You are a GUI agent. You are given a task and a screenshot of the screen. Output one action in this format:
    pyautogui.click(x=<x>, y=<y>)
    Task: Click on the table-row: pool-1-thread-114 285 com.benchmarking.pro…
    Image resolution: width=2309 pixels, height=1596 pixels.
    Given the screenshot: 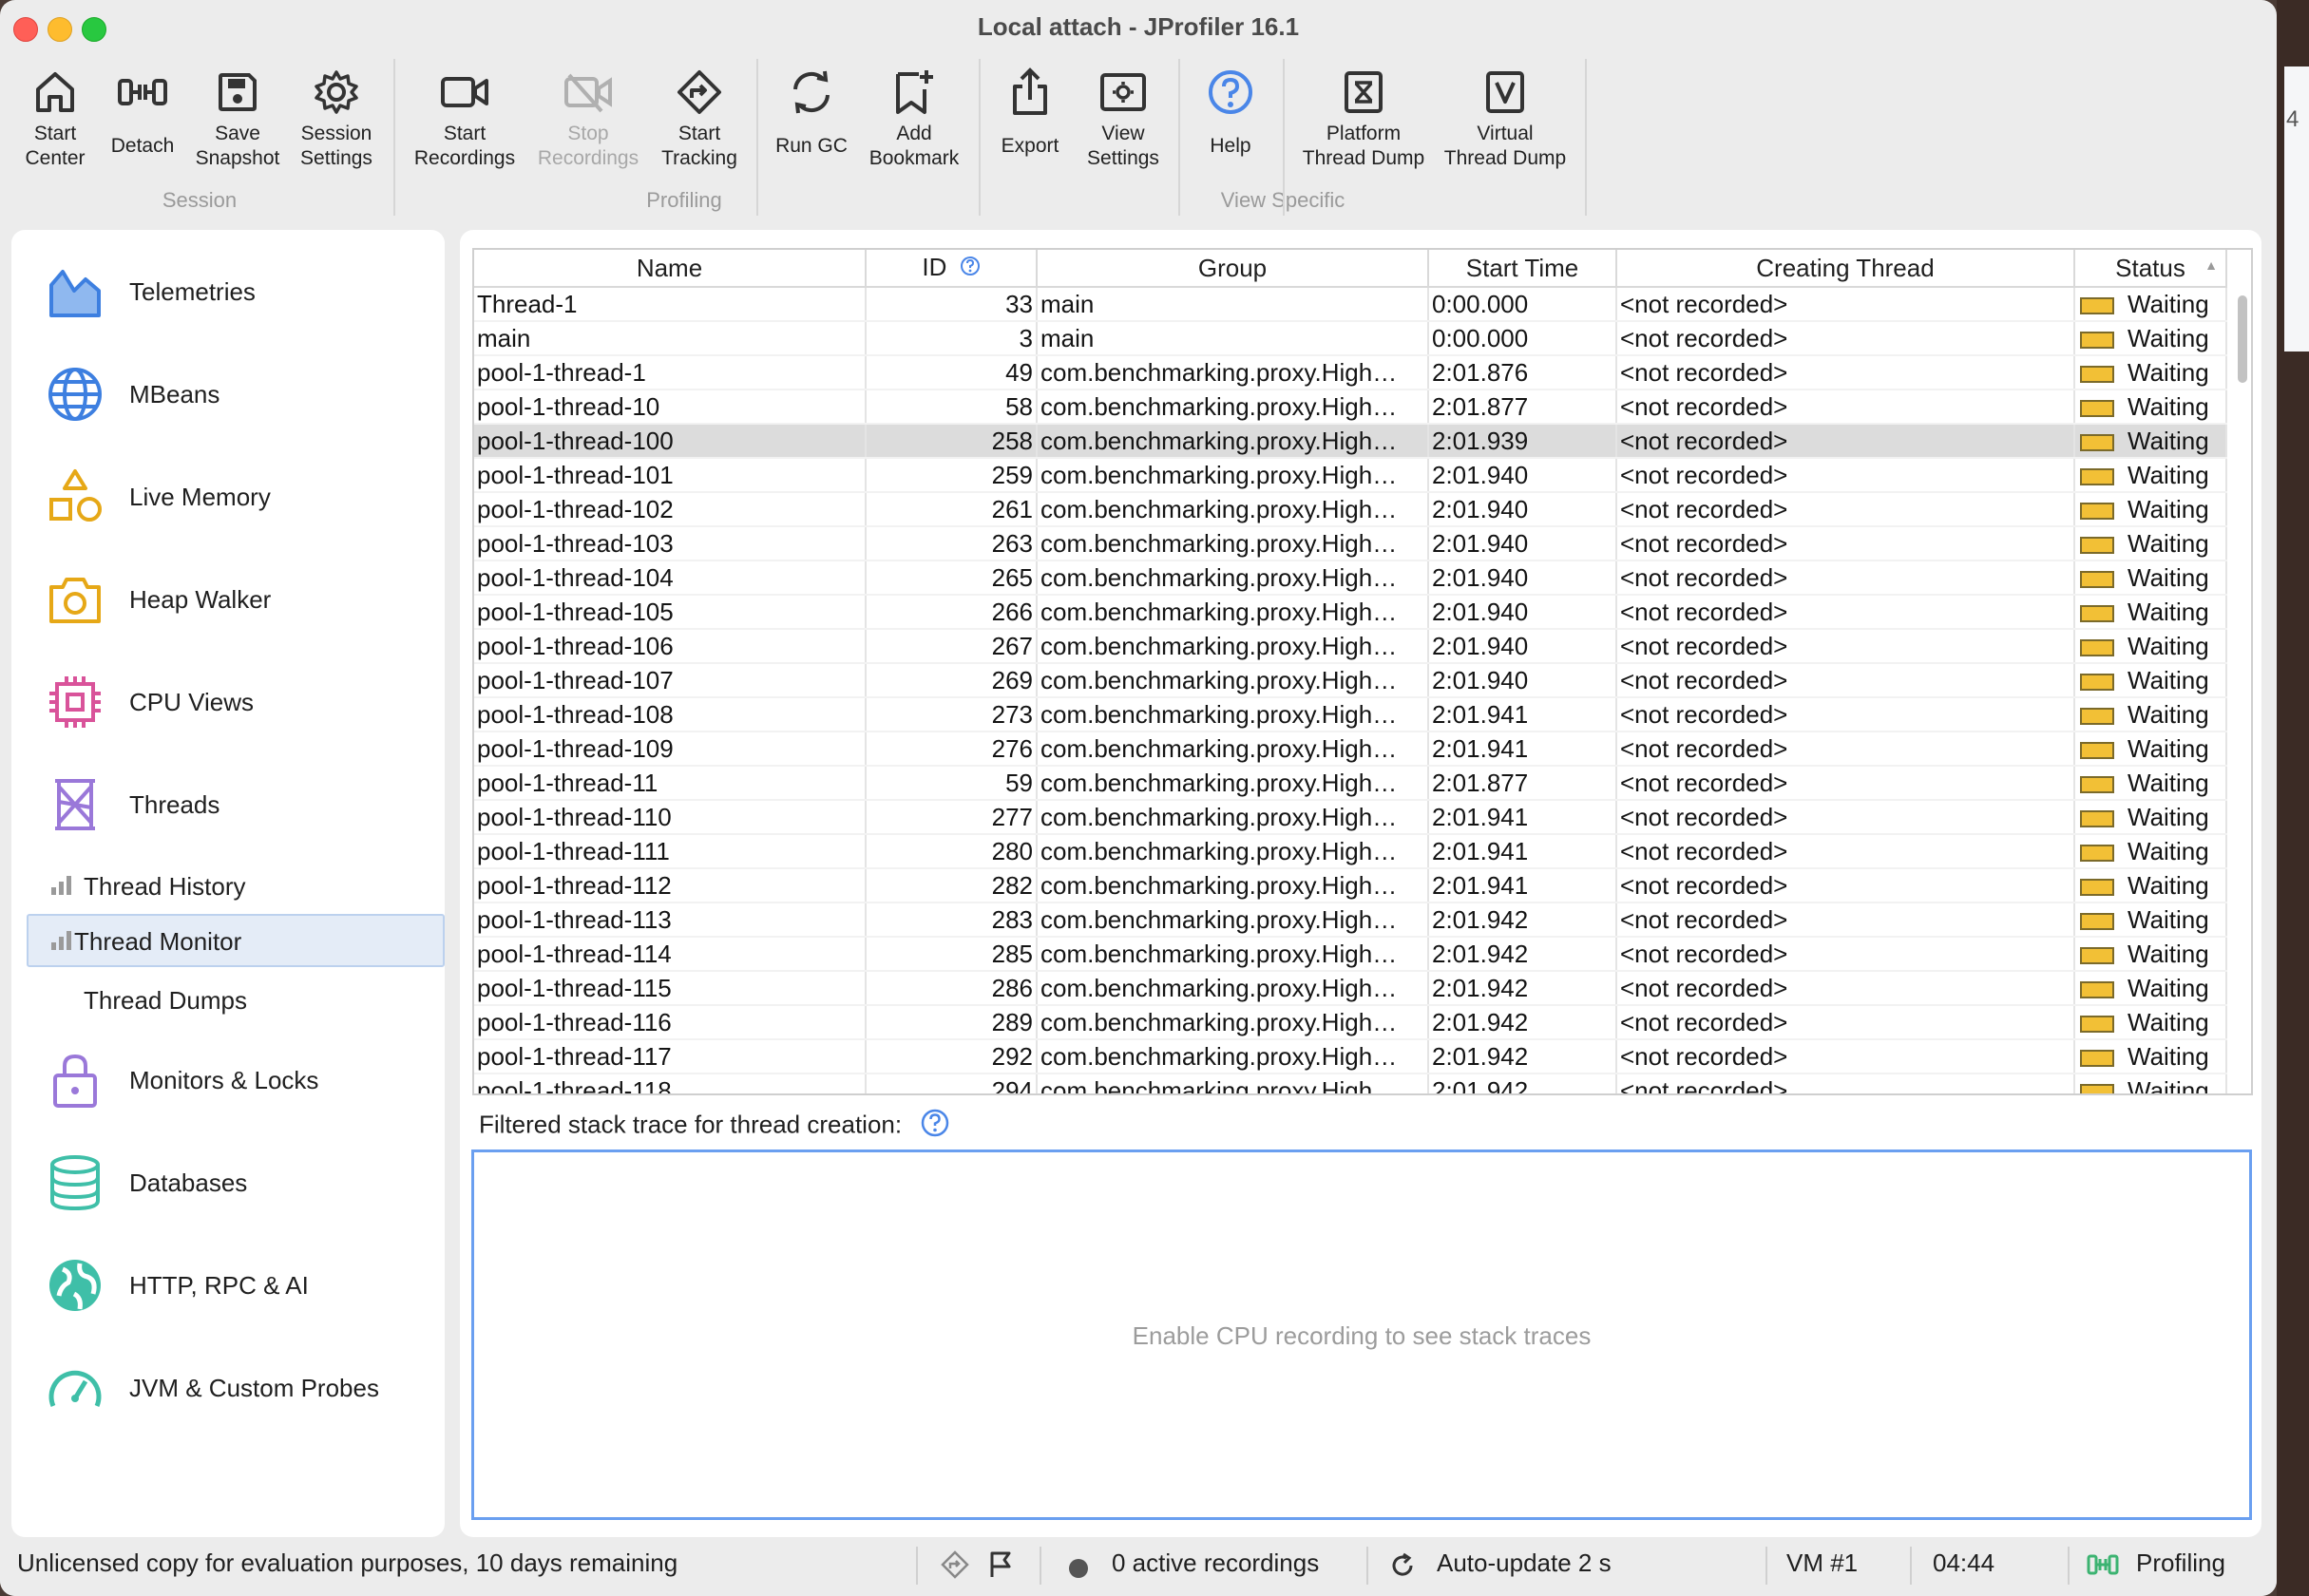 What is the action you would take?
    pyautogui.click(x=1350, y=954)
    